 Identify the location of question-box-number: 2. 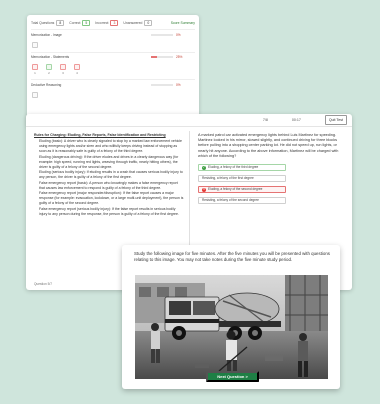
(49, 73).